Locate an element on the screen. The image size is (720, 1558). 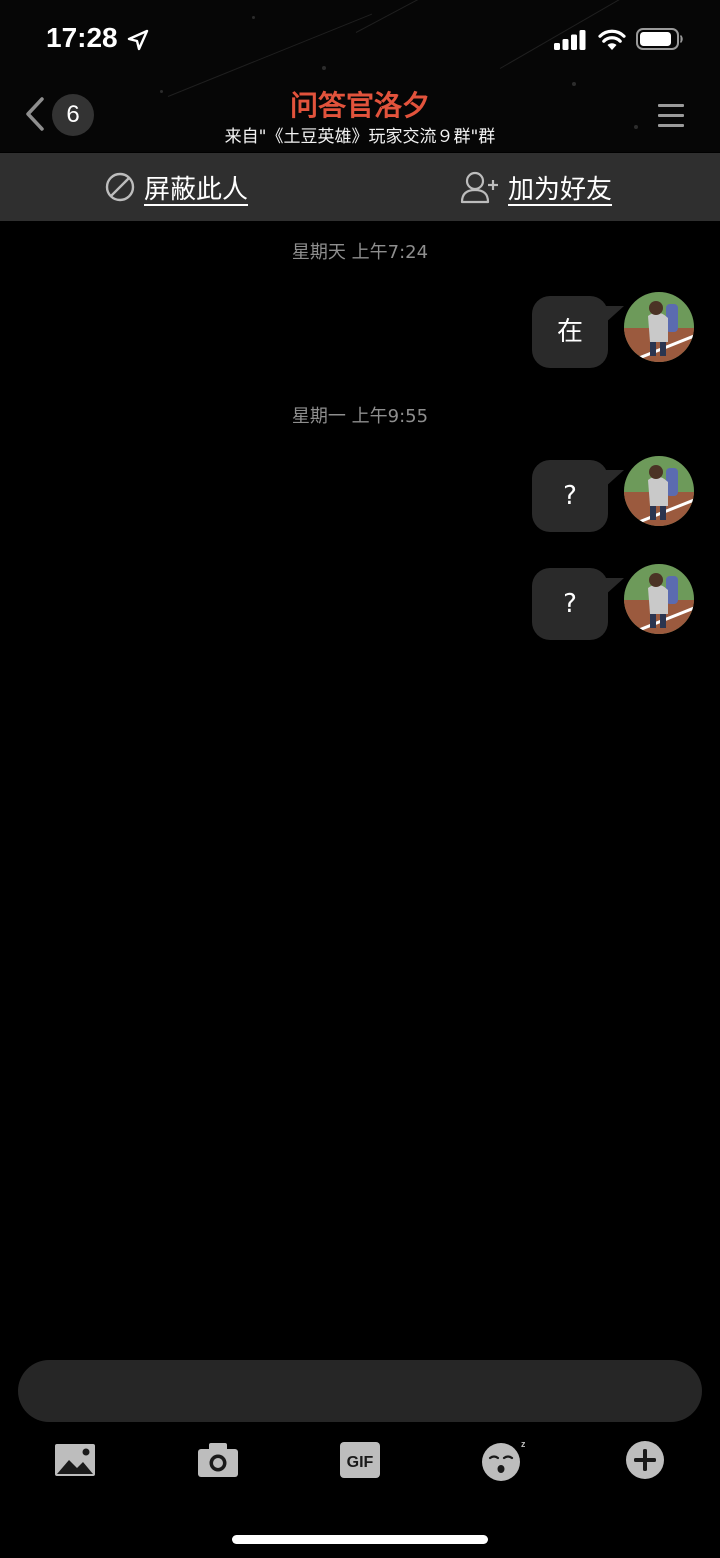
message-input is located at coordinates (360, 1391).